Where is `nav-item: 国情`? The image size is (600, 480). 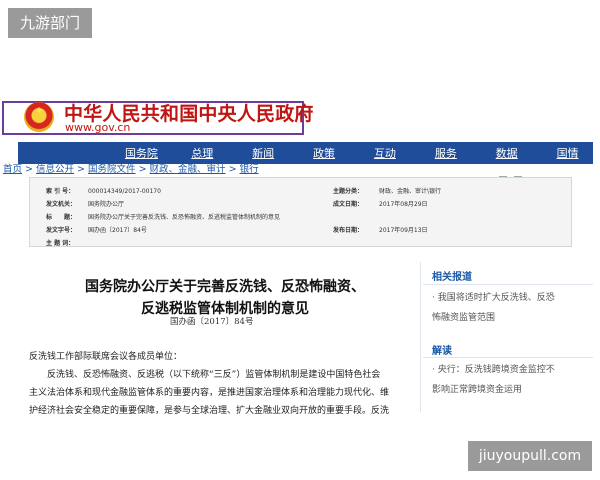
nav-item: 国情 is located at coordinates (567, 153).